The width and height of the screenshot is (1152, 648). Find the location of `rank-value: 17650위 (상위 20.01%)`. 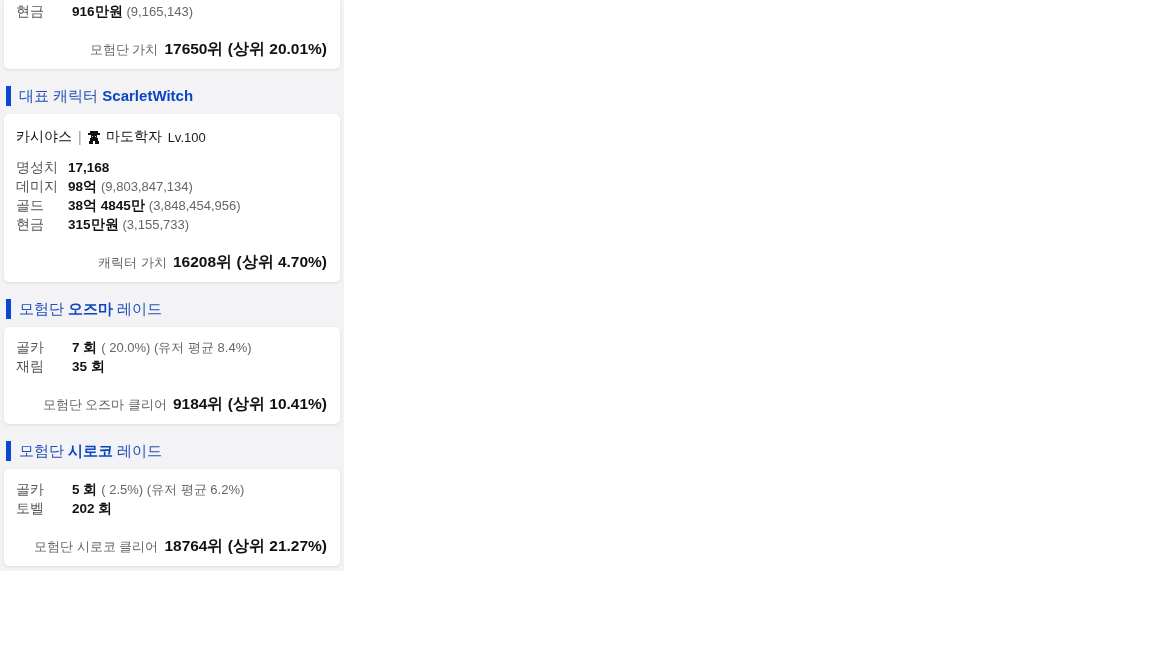

rank-value: 17650위 (상위 20.01%) is located at coordinates (245, 49).